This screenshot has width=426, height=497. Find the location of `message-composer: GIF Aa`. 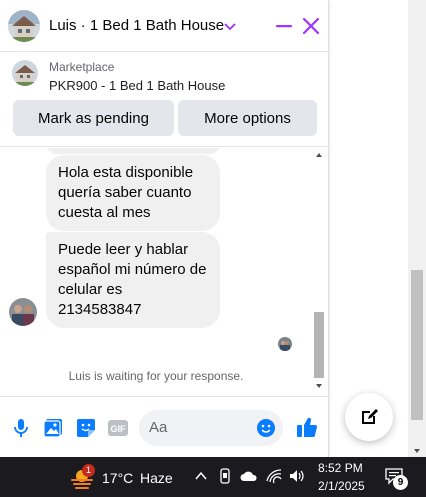

message-composer: GIF Aa is located at coordinates (164, 426).